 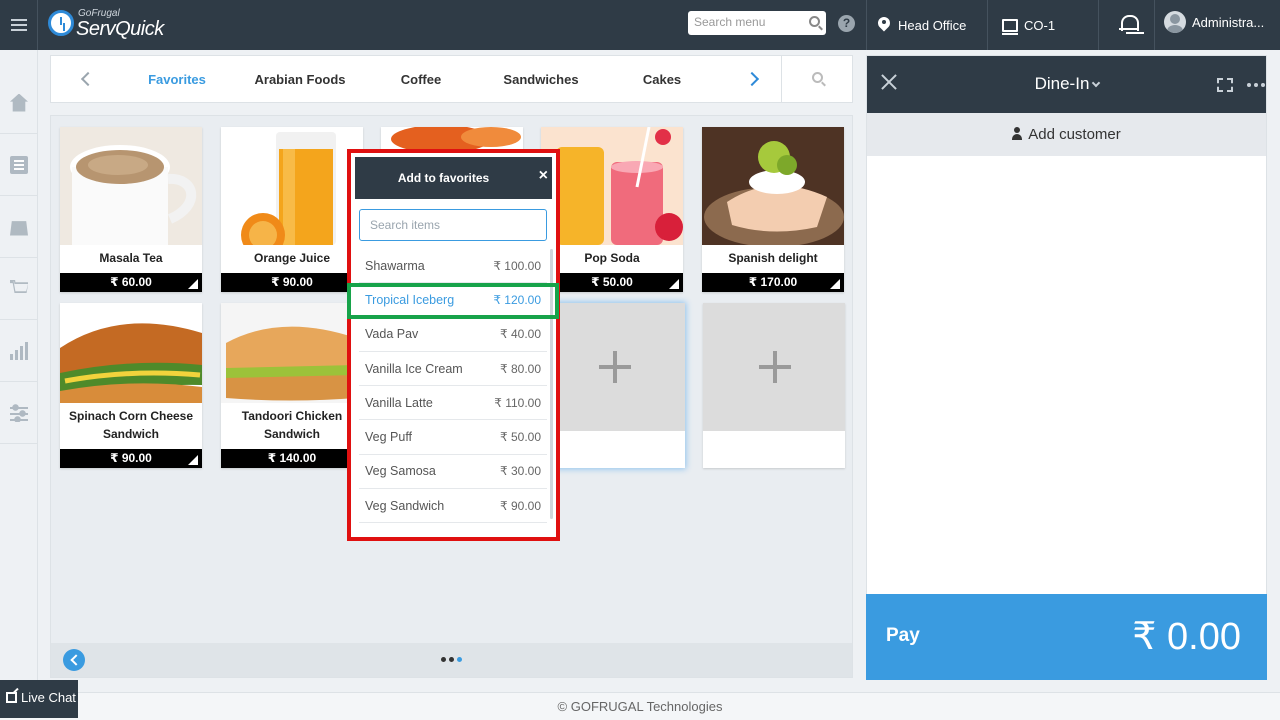 What do you see at coordinates (1017, 133) in the screenshot?
I see `user-icon` at bounding box center [1017, 133].